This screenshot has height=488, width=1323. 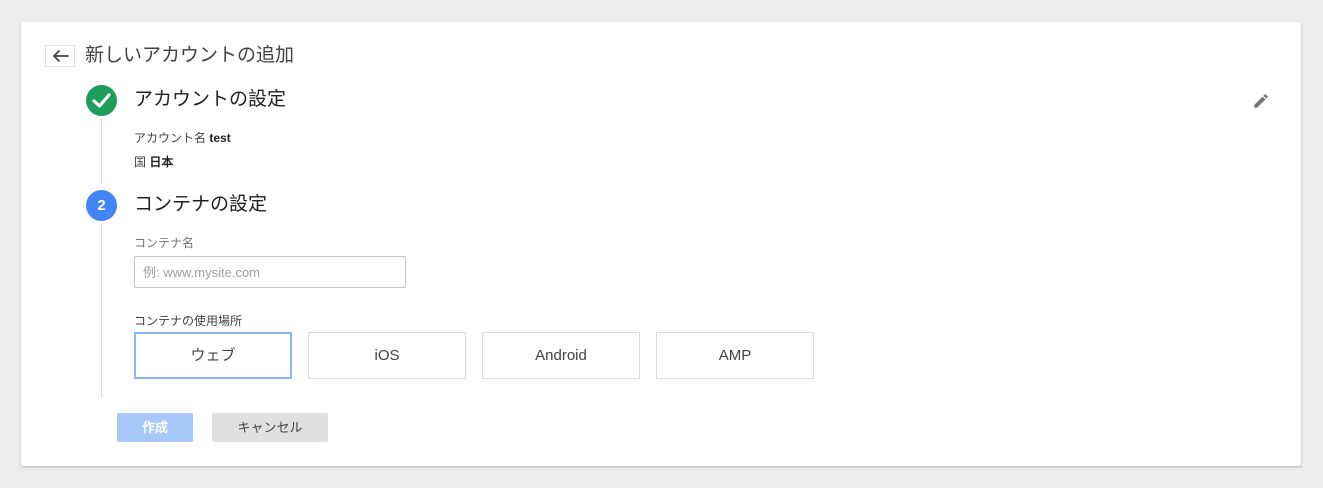 What do you see at coordinates (201, 204) in the screenshot?
I see `step-2-title: コンテナの設定` at bounding box center [201, 204].